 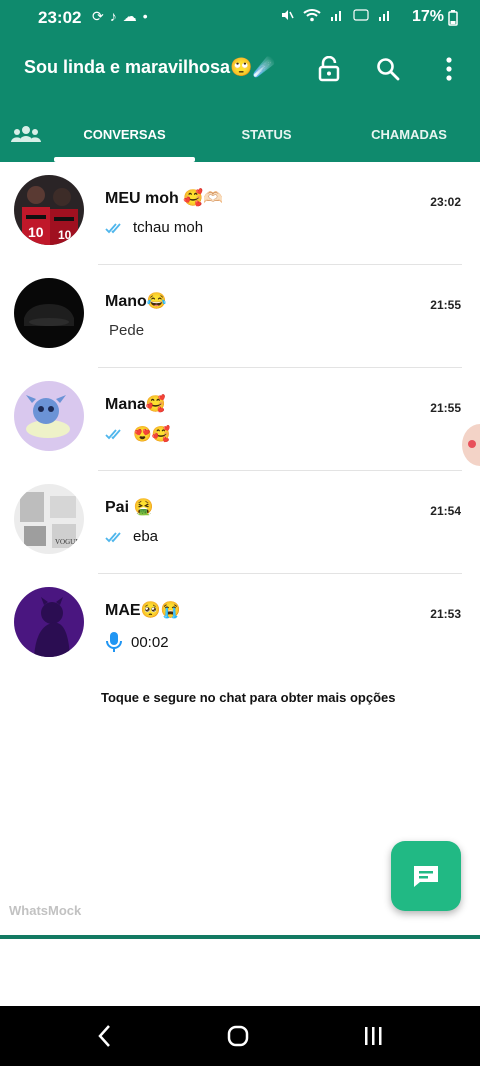 I want to click on avatar: 10 10, so click(x=49, y=210).